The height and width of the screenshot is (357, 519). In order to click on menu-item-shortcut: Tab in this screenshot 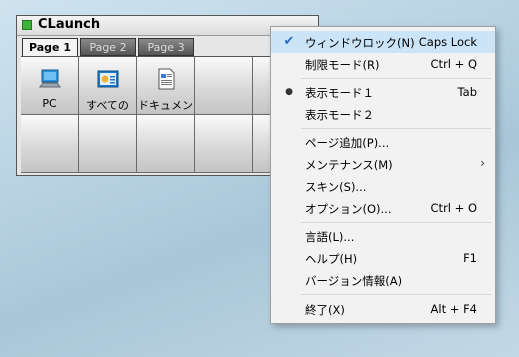, I will do `click(467, 92)`.